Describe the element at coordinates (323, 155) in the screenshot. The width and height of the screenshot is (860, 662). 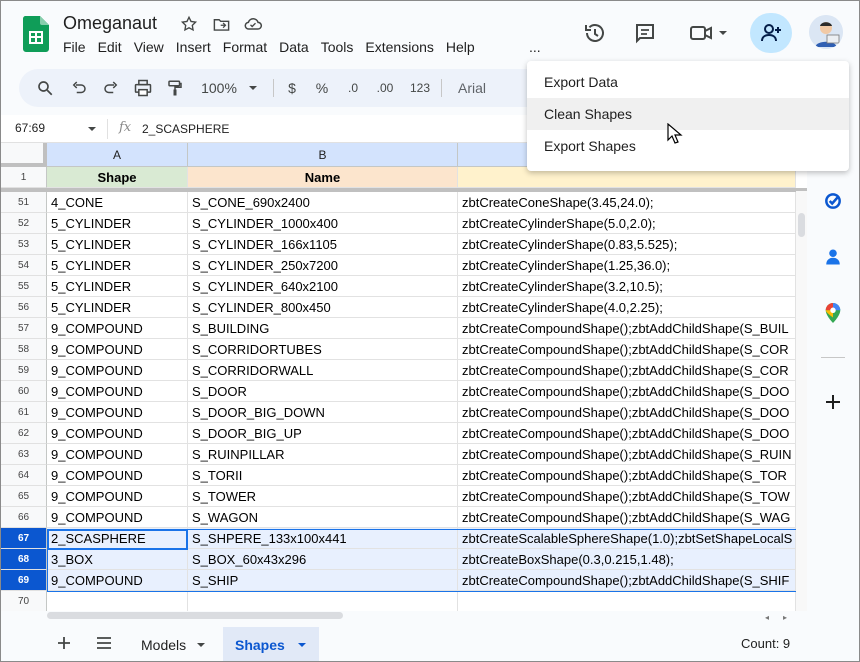
I see `column-header-b: B` at that location.